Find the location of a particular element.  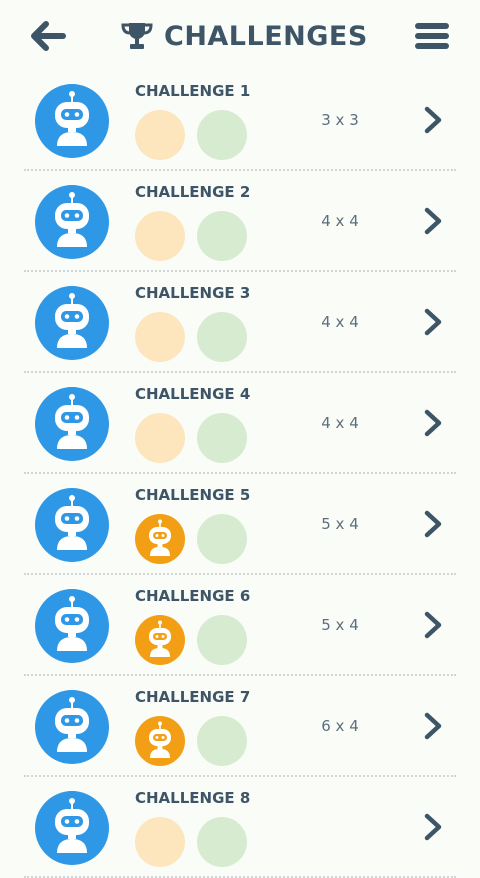

challenge-title: CHALLENGE 2 is located at coordinates (193, 192).